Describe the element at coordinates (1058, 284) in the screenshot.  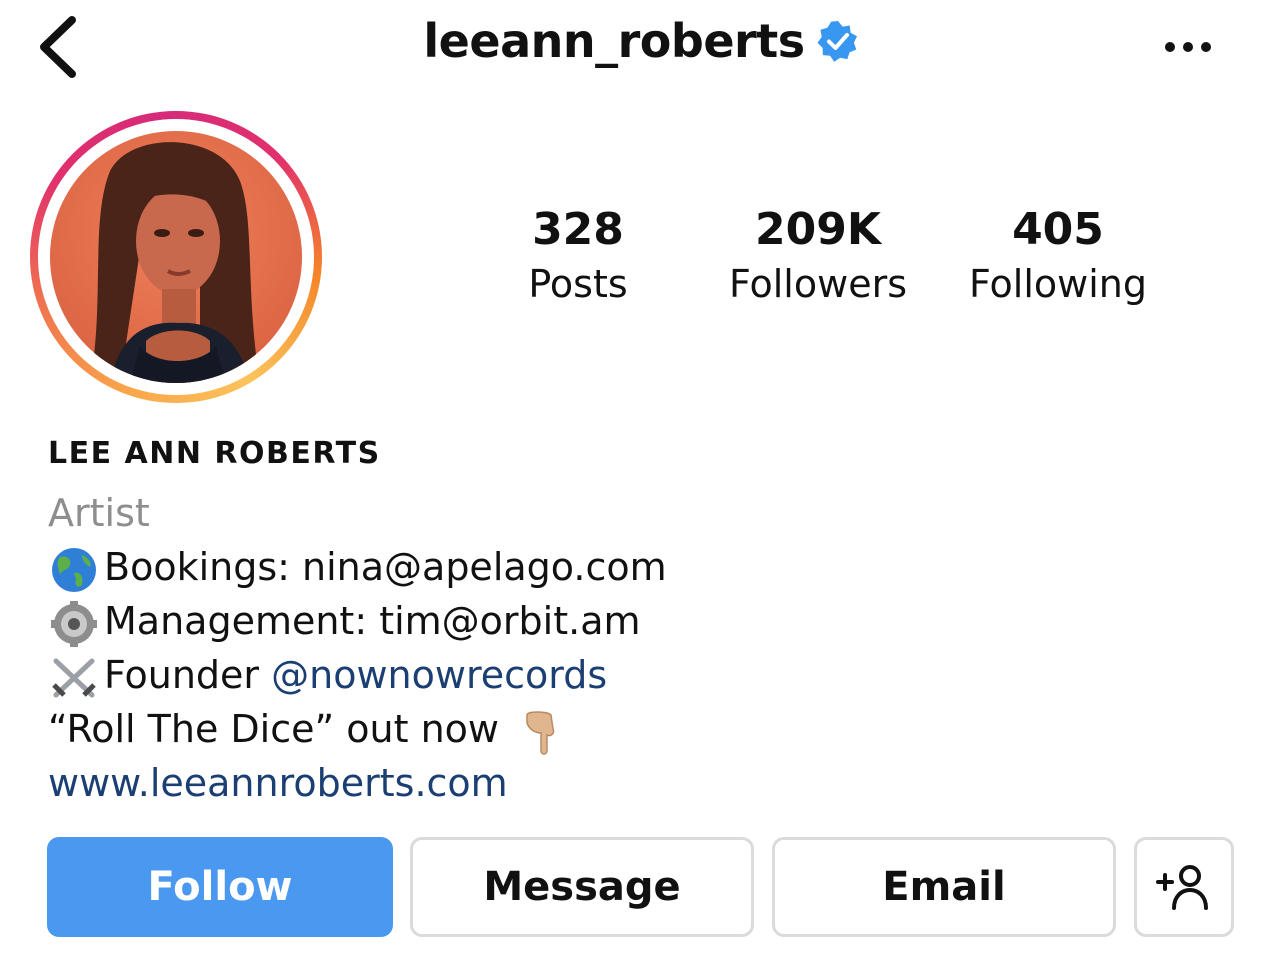
I see `following-label: Following` at that location.